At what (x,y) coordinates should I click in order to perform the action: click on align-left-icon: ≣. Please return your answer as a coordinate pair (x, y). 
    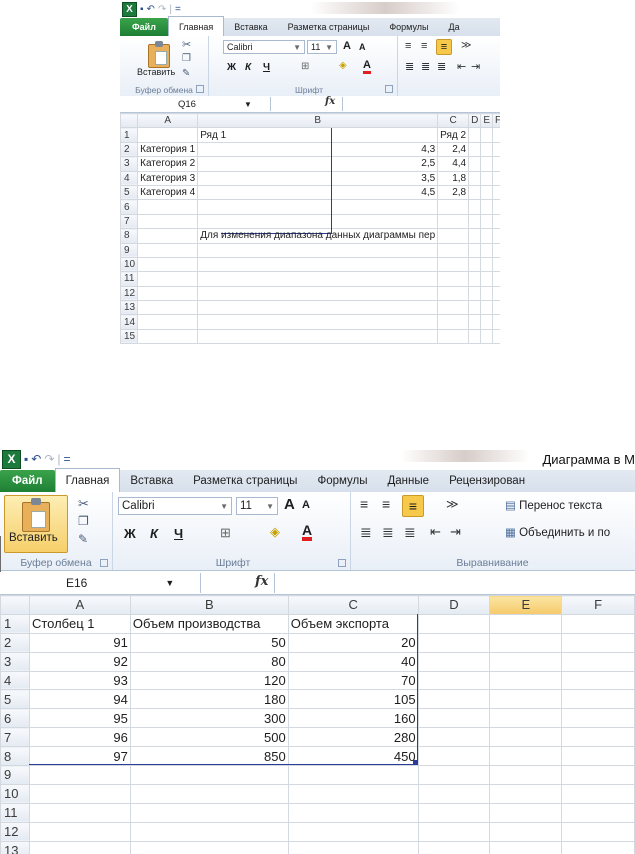
    Looking at the image, I should click on (366, 532).